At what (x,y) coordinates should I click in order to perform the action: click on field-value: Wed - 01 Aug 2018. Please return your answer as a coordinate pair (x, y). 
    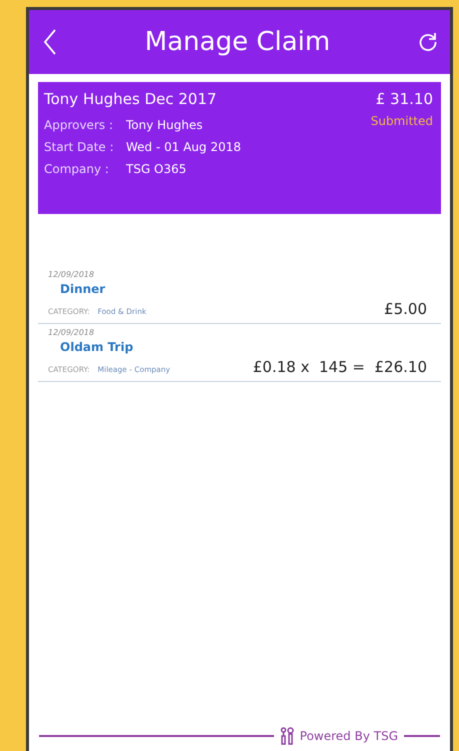
    Looking at the image, I should click on (183, 147).